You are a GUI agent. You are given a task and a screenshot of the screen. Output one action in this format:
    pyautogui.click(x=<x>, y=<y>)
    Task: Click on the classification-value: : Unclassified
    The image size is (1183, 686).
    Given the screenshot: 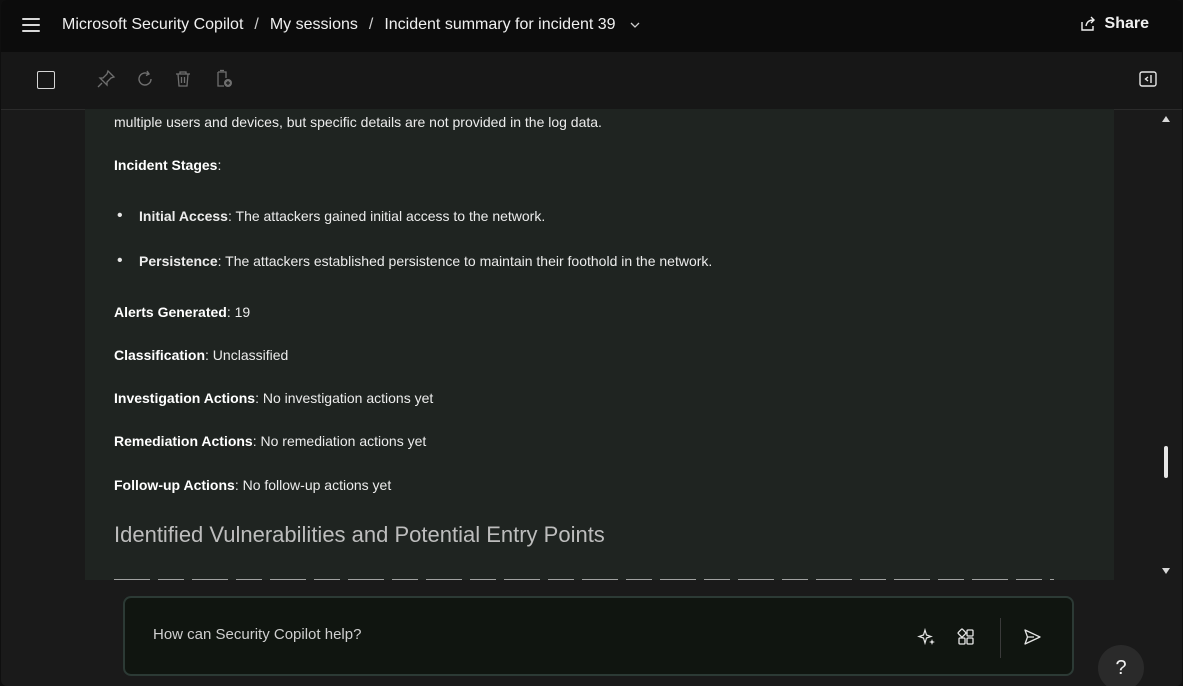 What is the action you would take?
    pyautogui.click(x=247, y=355)
    